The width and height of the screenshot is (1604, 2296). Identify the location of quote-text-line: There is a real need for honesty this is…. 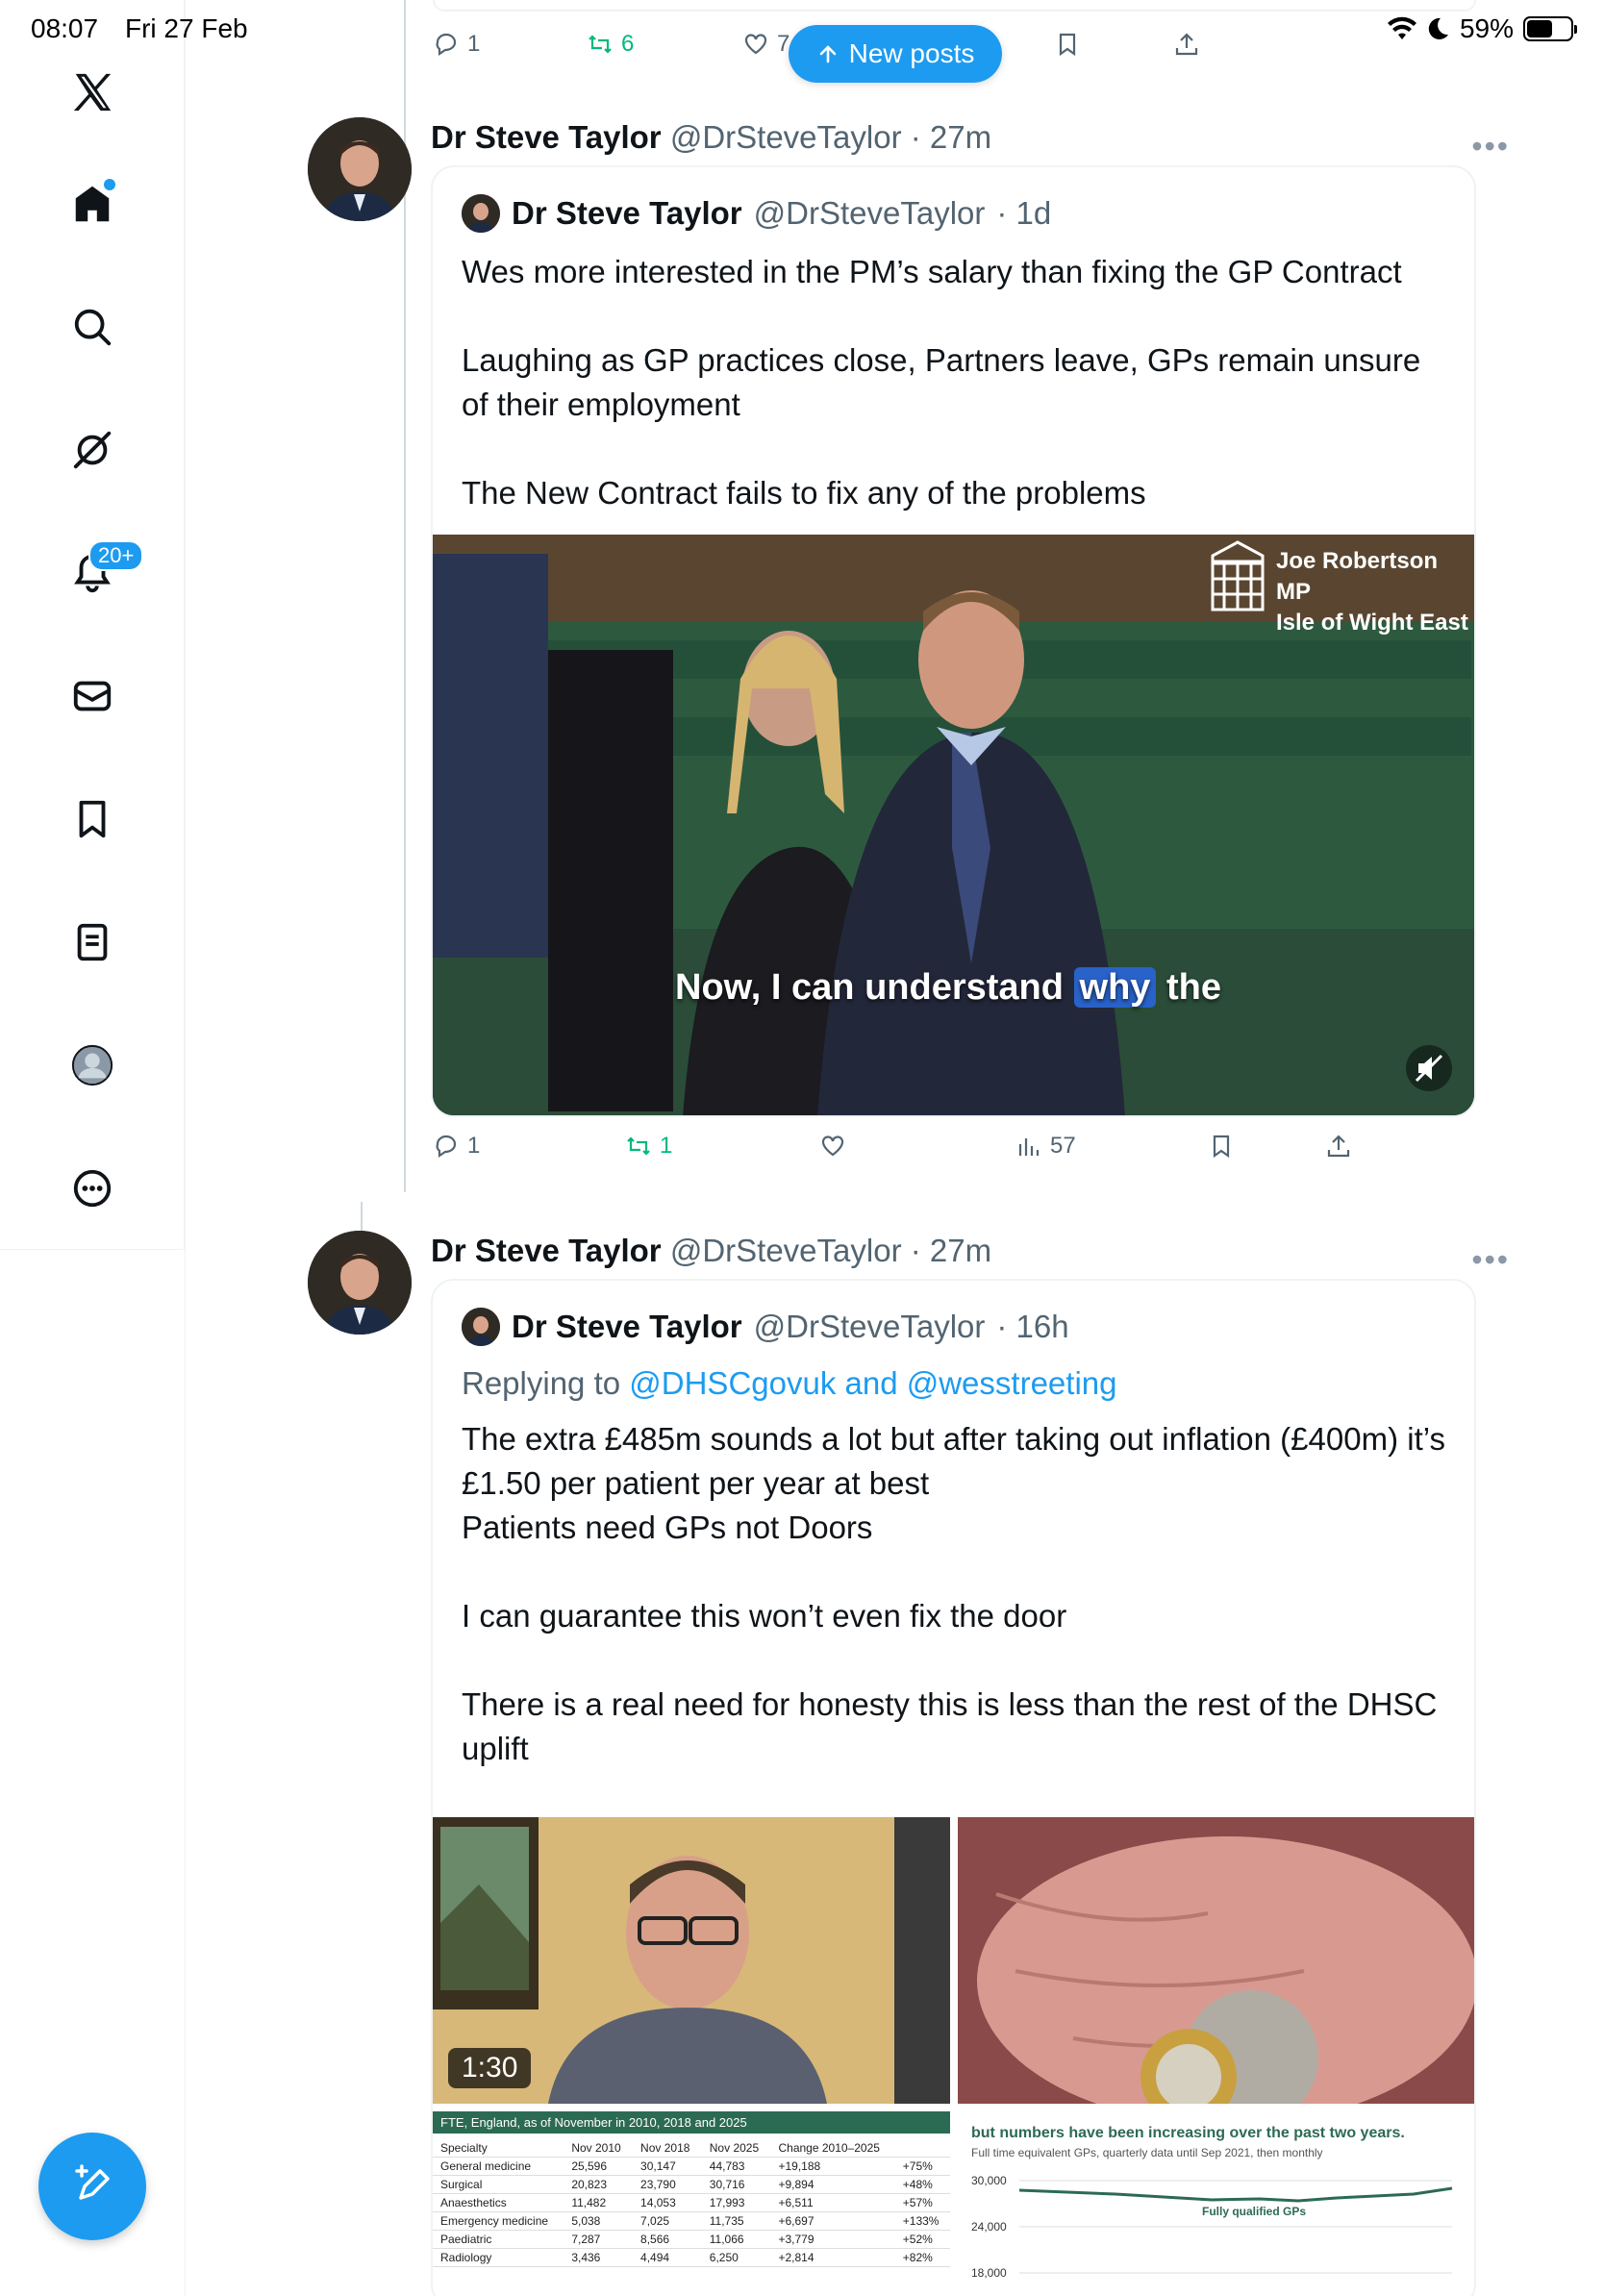
(950, 1726).